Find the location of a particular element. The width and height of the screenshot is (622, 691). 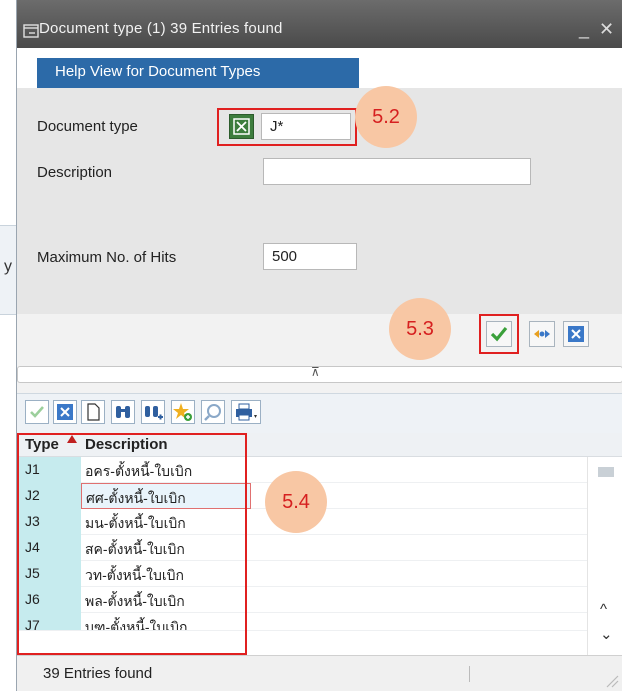

tool-info-button is located at coordinates (213, 412).